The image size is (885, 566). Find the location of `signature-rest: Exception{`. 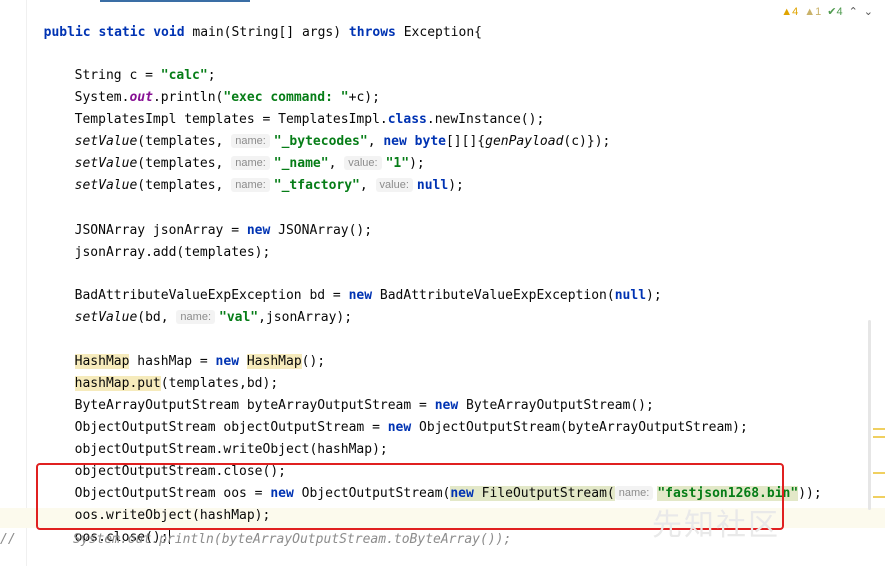

signature-rest: Exception{ is located at coordinates (438, 32).